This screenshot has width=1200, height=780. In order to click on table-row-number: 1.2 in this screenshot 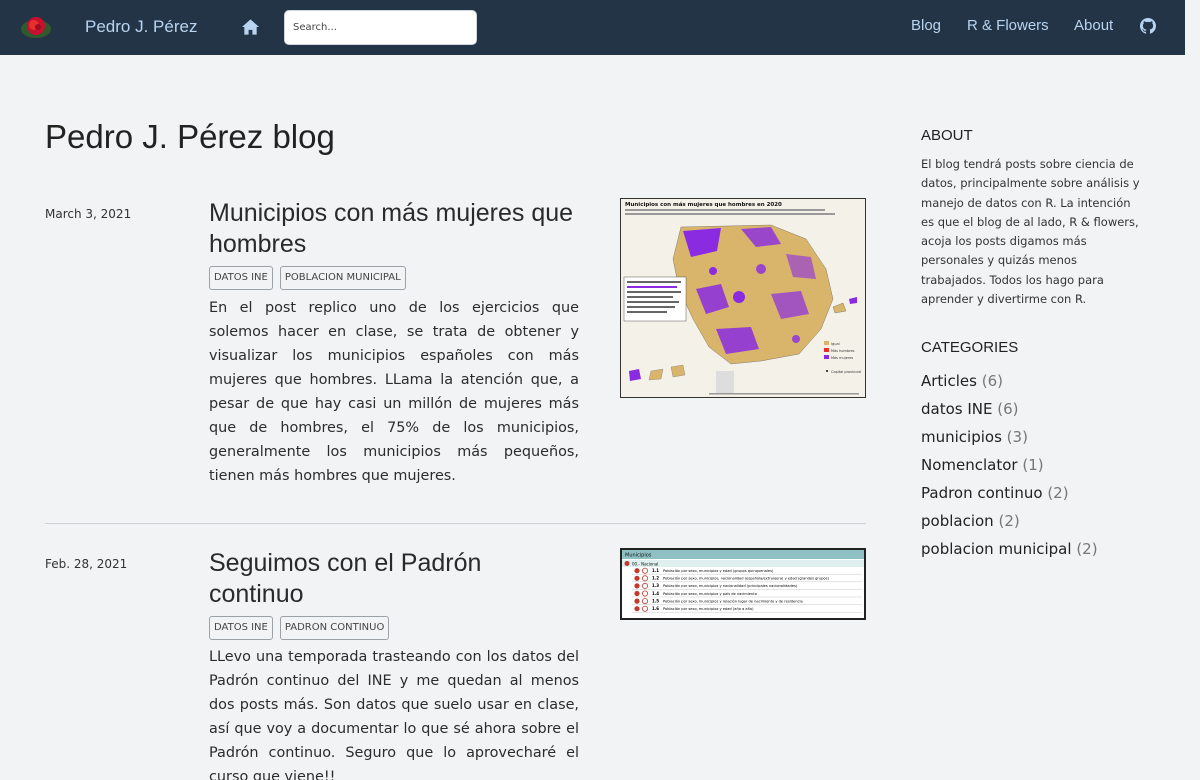, I will do `click(655, 578)`.